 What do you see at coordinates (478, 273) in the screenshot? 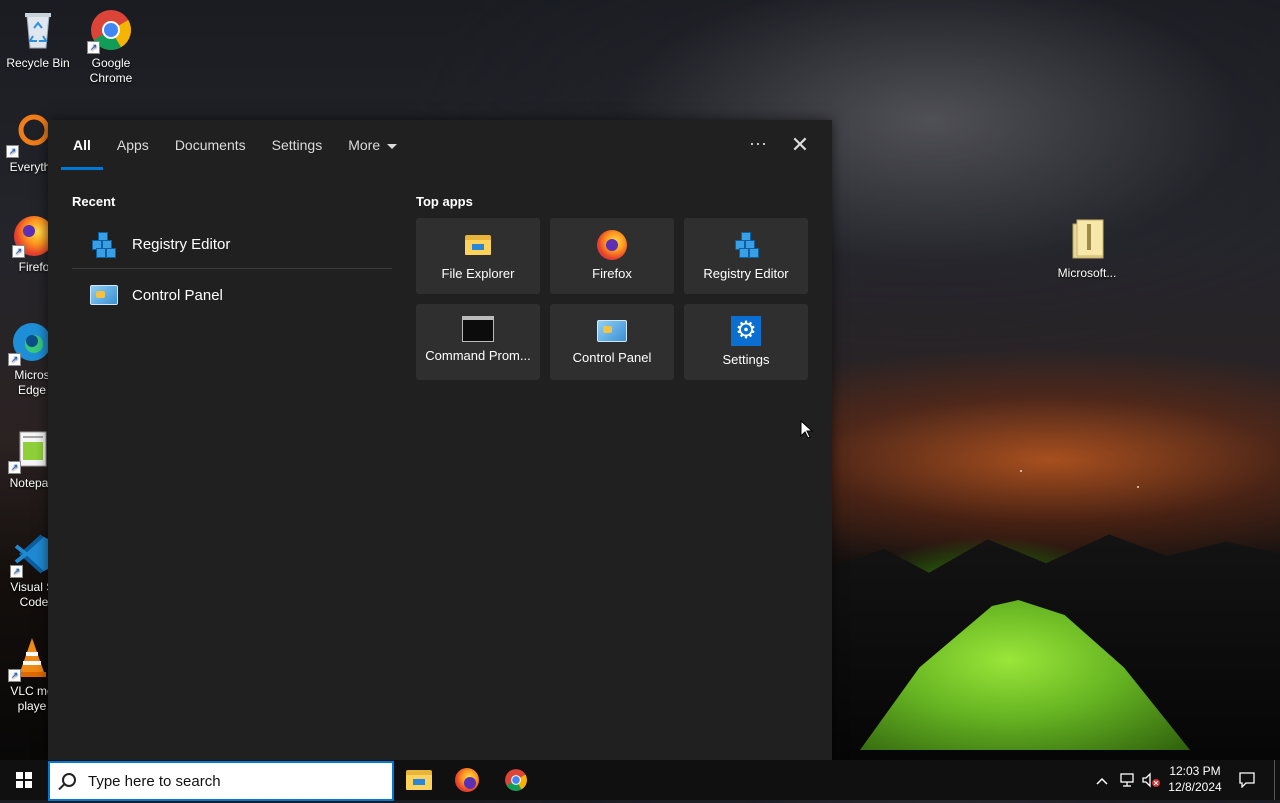
I see `top-app-label: File Explorer` at bounding box center [478, 273].